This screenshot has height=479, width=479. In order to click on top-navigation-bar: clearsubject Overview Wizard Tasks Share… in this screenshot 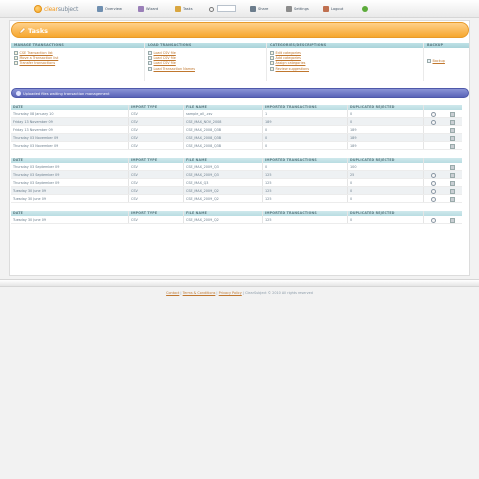, I will do `click(239, 9)`.